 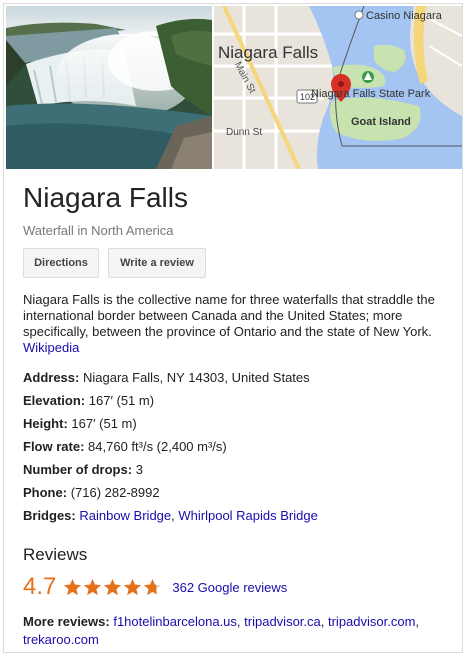 I want to click on map-label-casino: Casino Niagara, so click(x=404, y=16).